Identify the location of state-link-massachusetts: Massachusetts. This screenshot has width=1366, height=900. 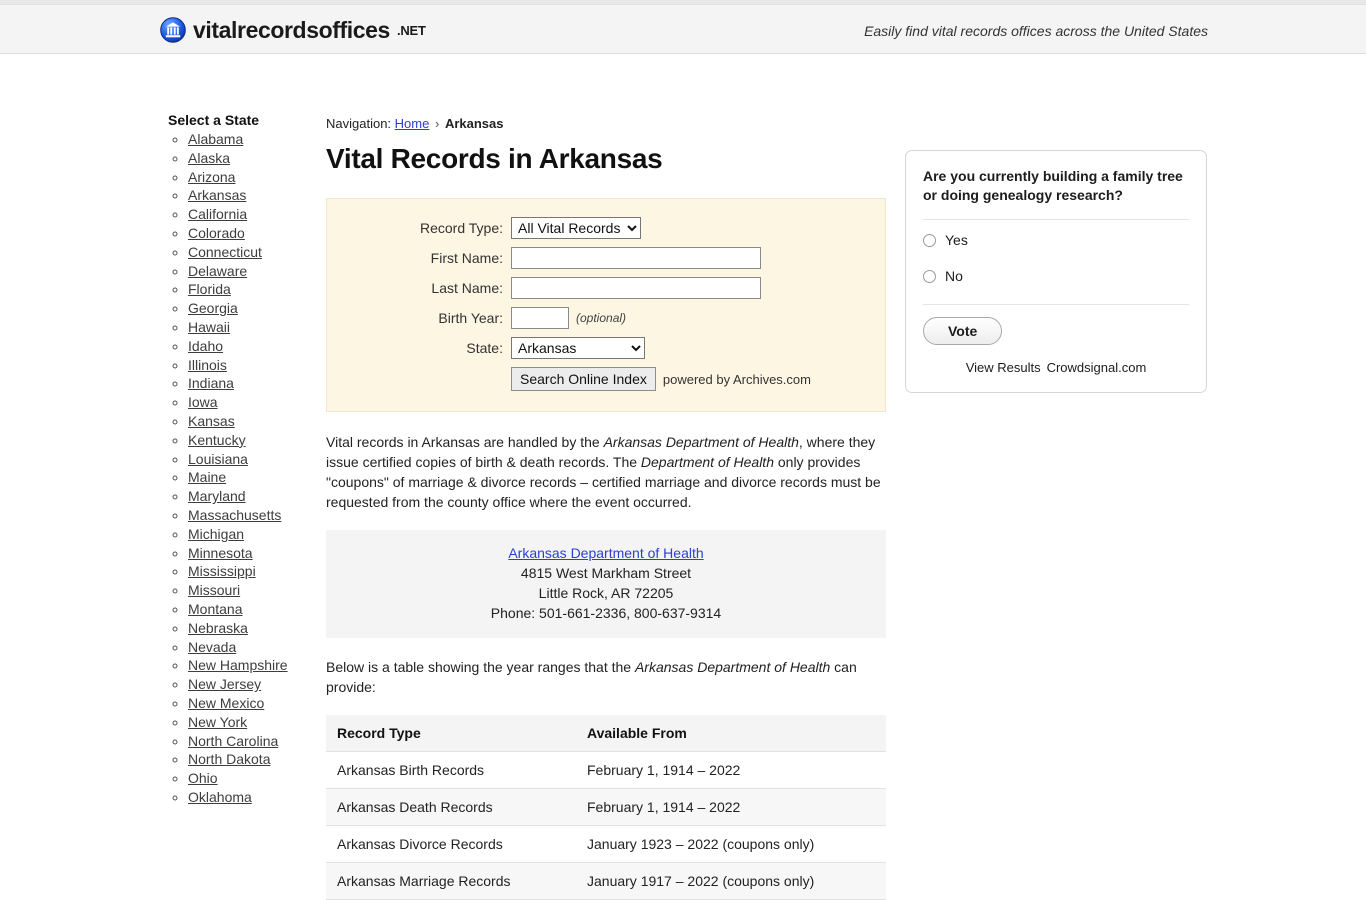
(234, 515).